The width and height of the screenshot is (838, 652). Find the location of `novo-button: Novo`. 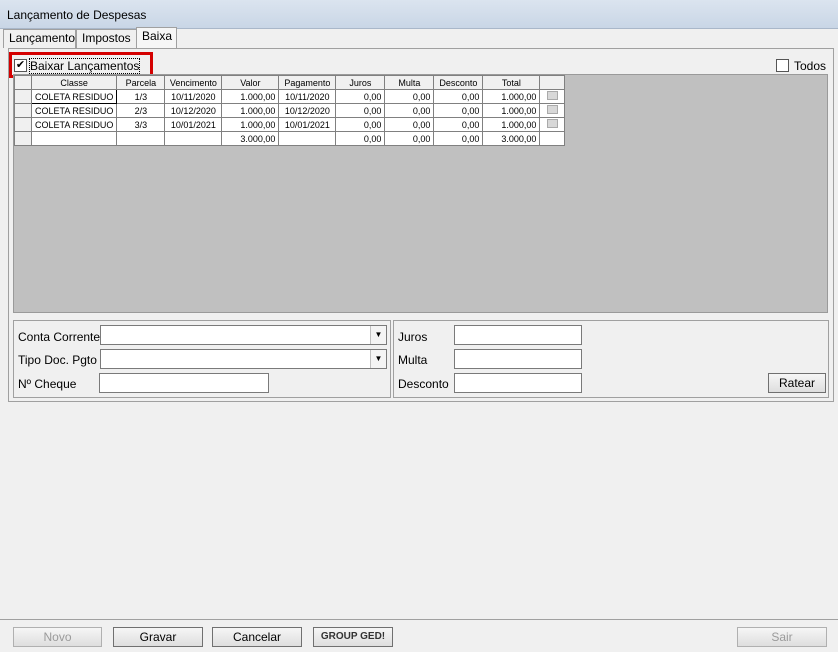

novo-button: Novo is located at coordinates (57, 637).